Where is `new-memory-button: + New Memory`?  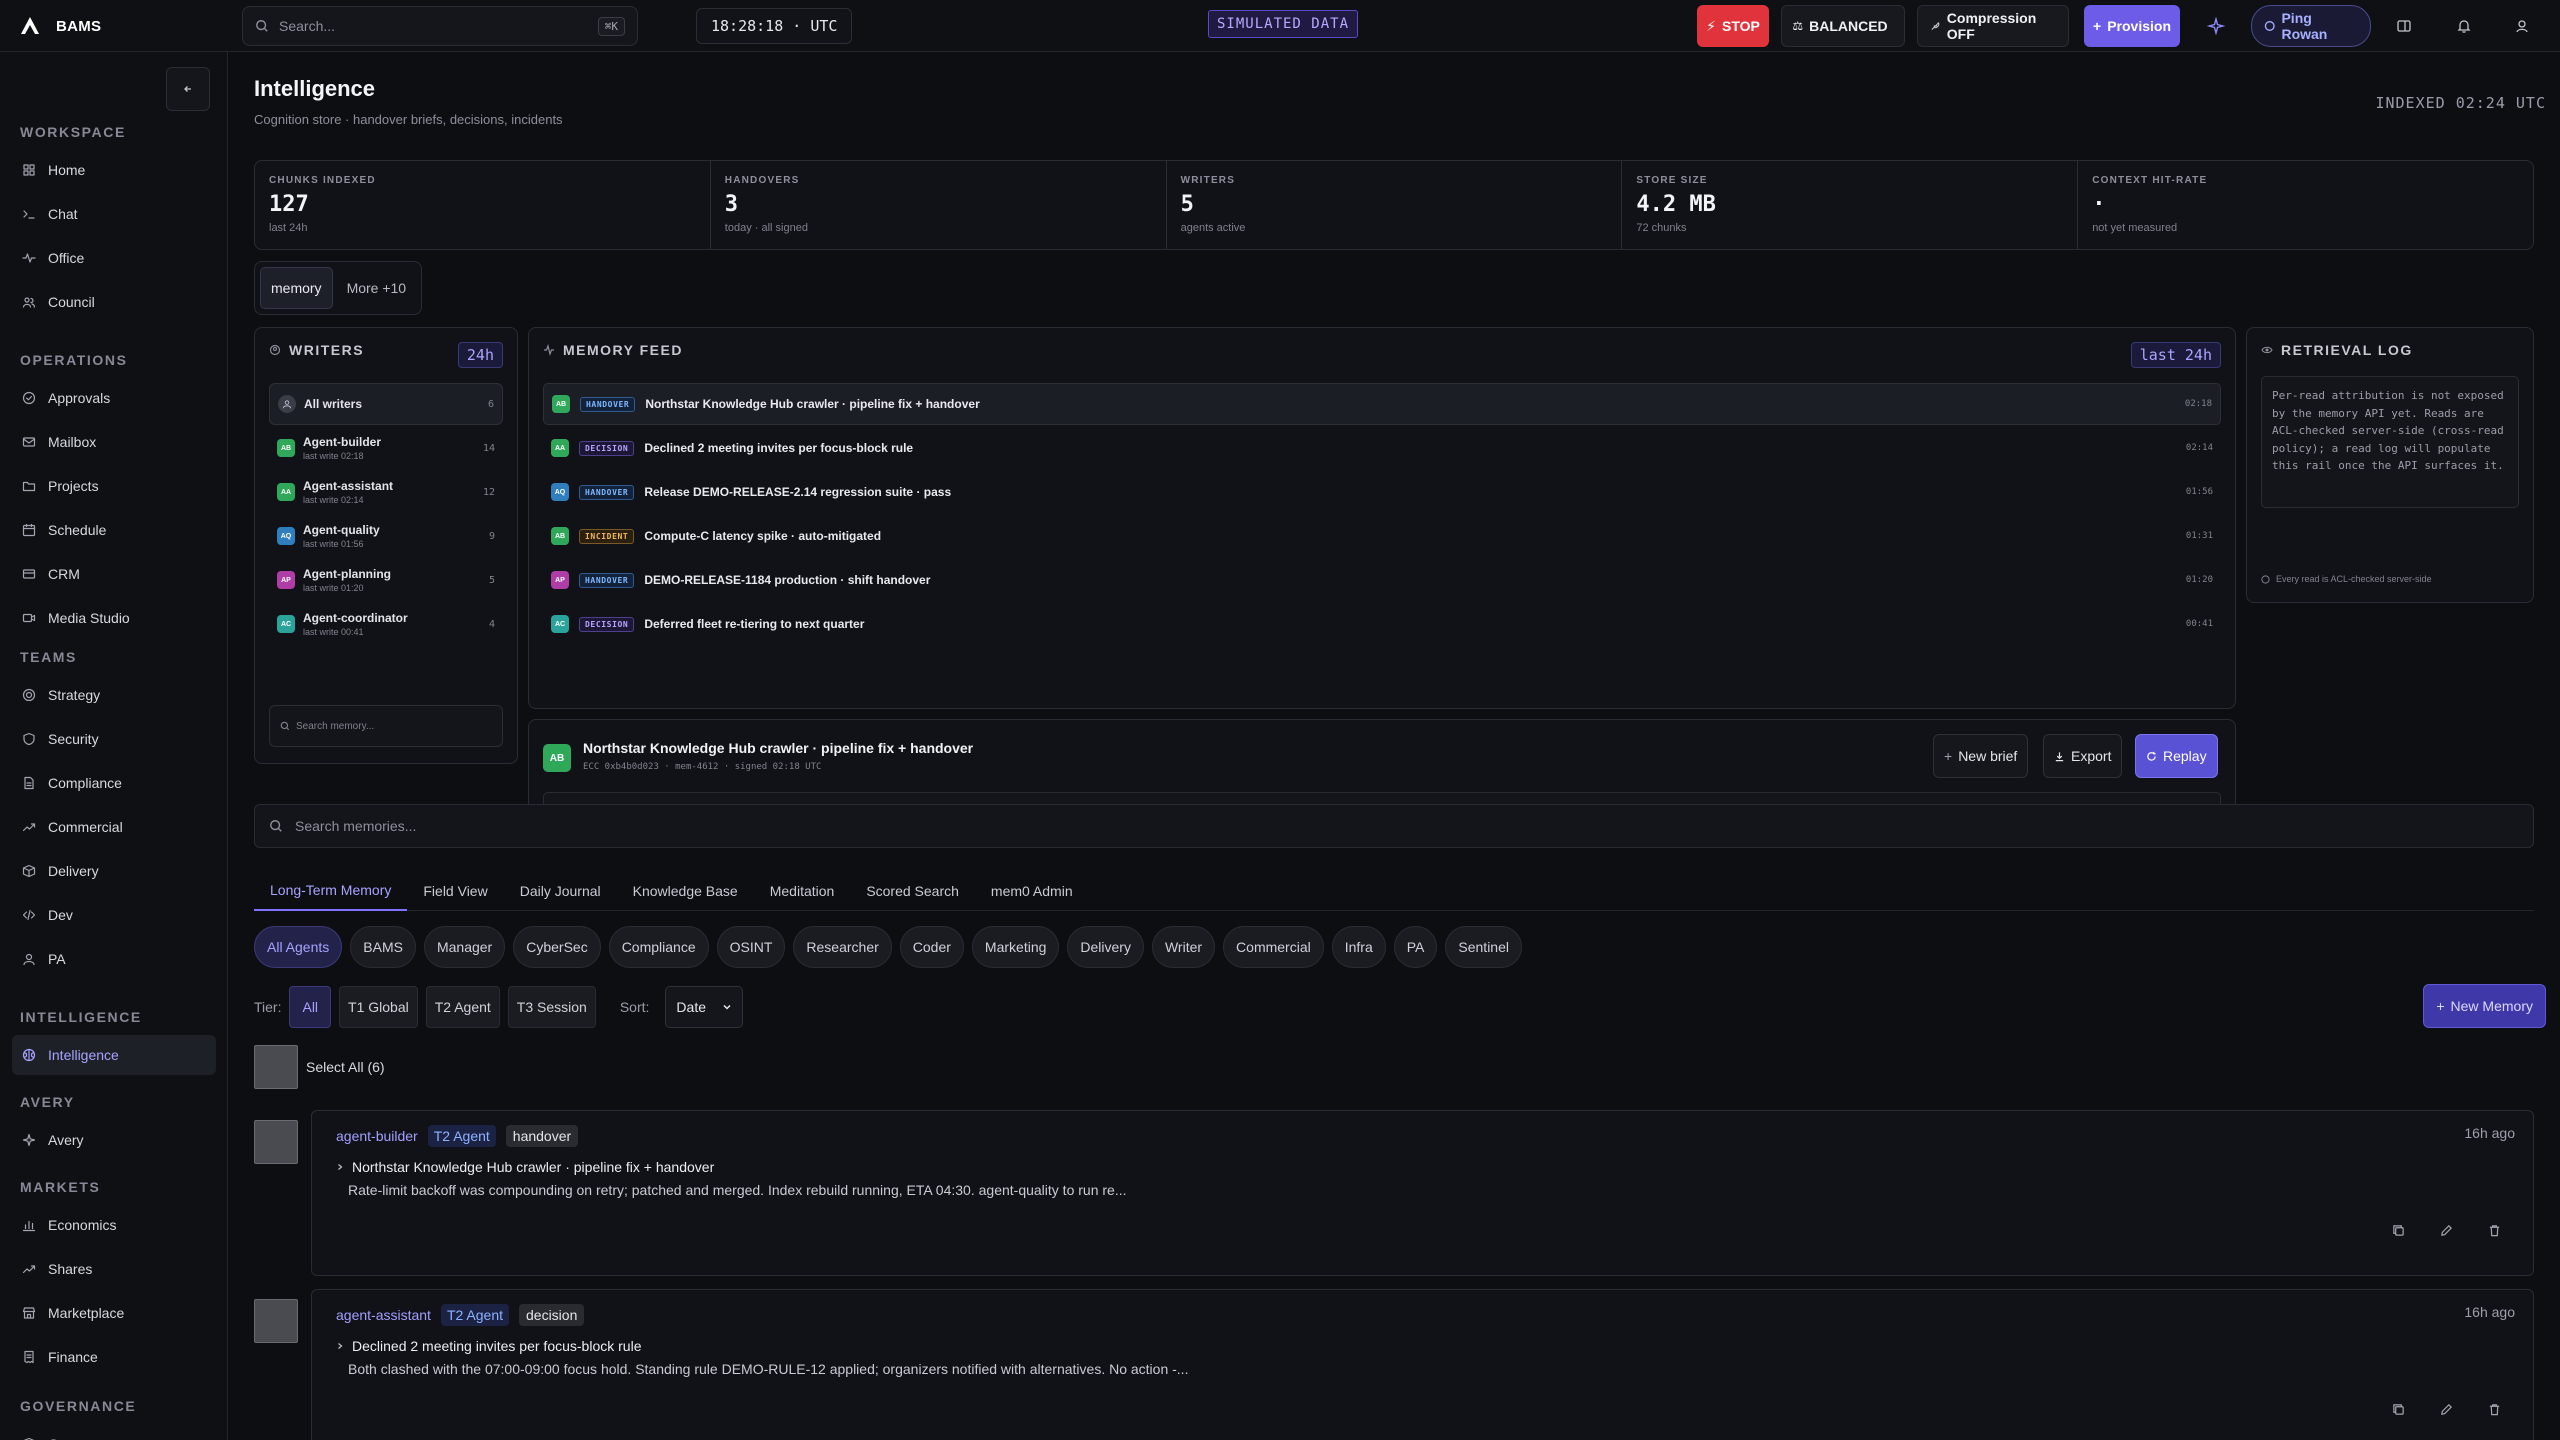
new-memory-button: + New Memory is located at coordinates (2484, 1006).